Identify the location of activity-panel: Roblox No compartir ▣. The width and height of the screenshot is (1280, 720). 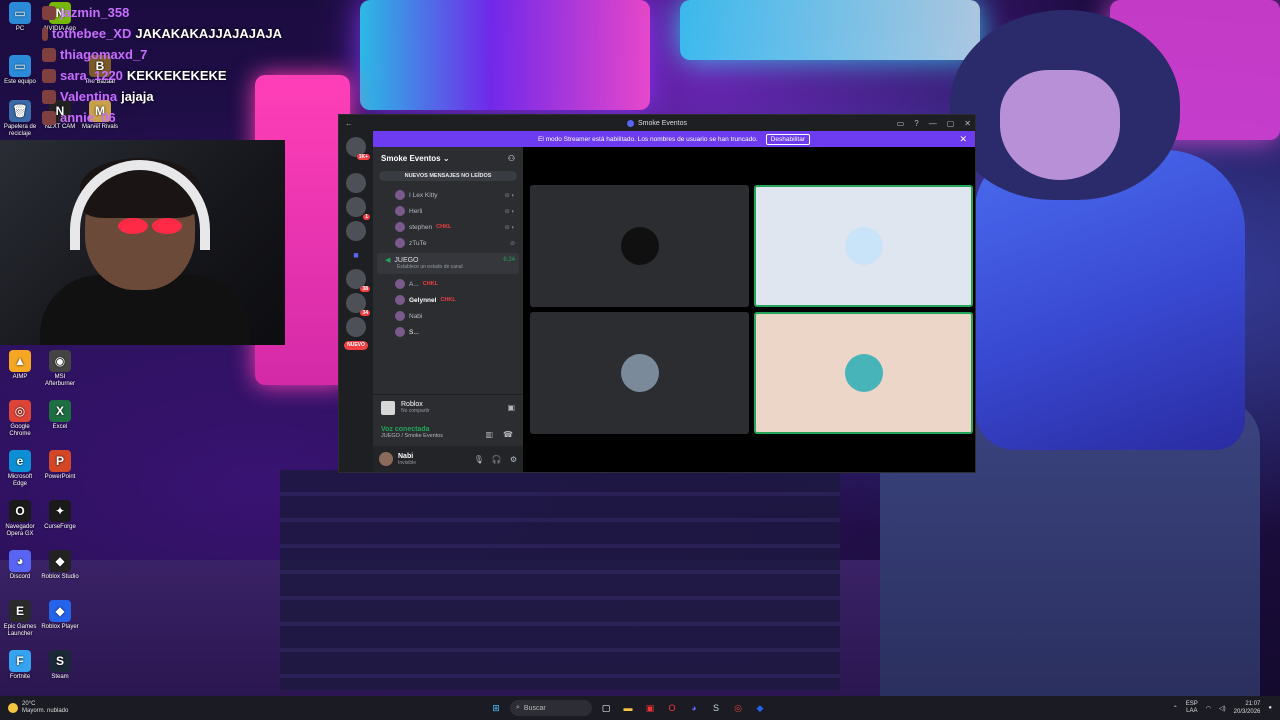
(448, 407).